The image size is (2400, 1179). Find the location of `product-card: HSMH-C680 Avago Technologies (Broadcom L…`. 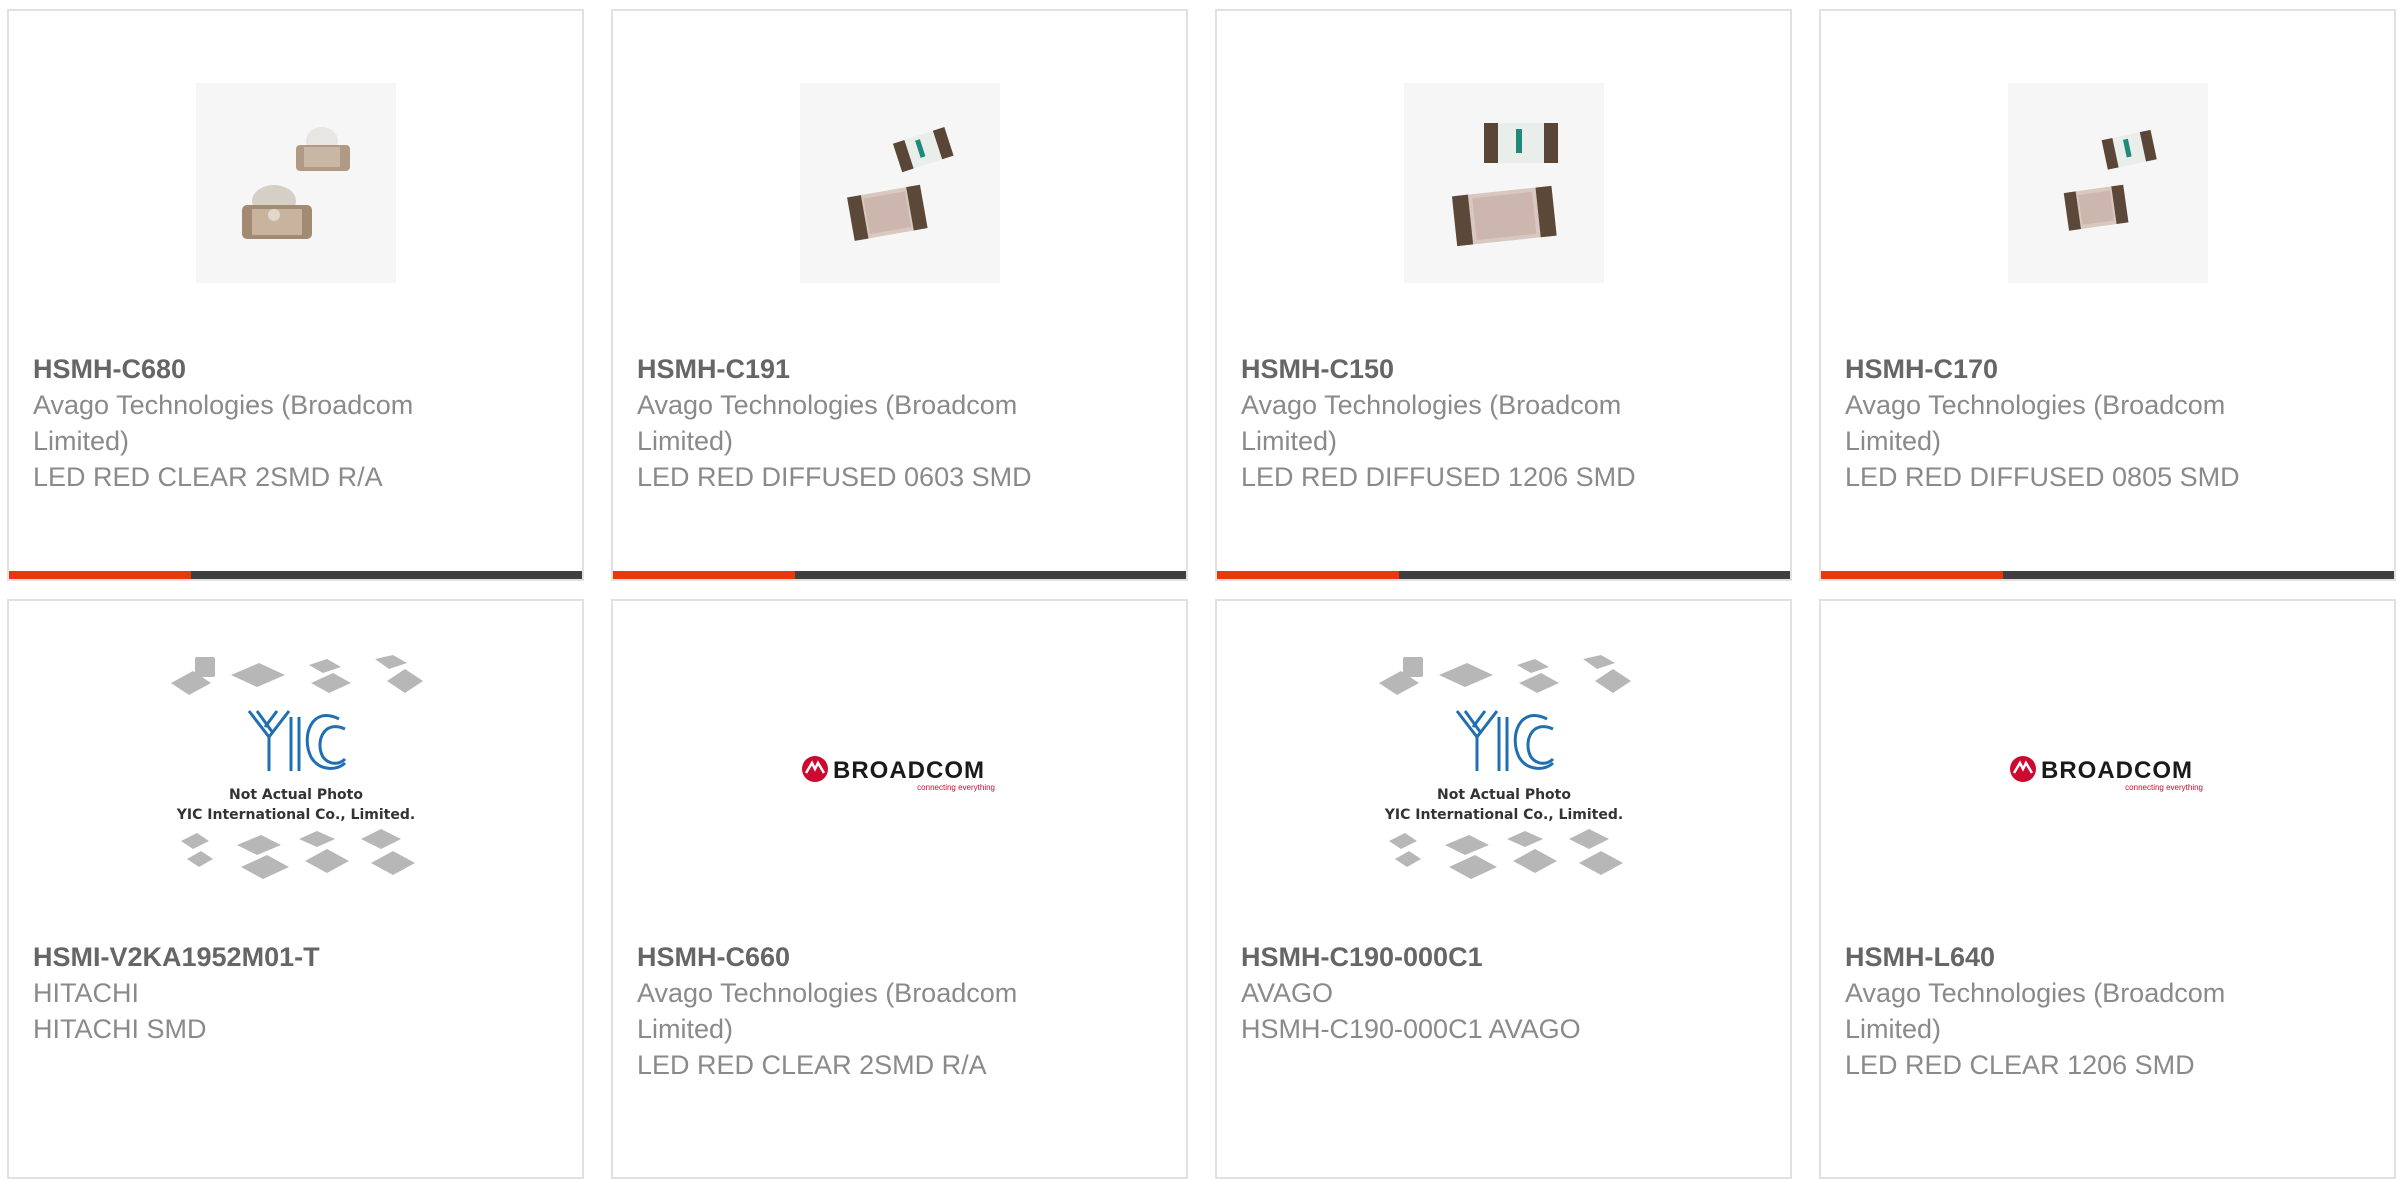

product-card: HSMH-C680 Avago Technologies (Broadcom L… is located at coordinates (295, 295).